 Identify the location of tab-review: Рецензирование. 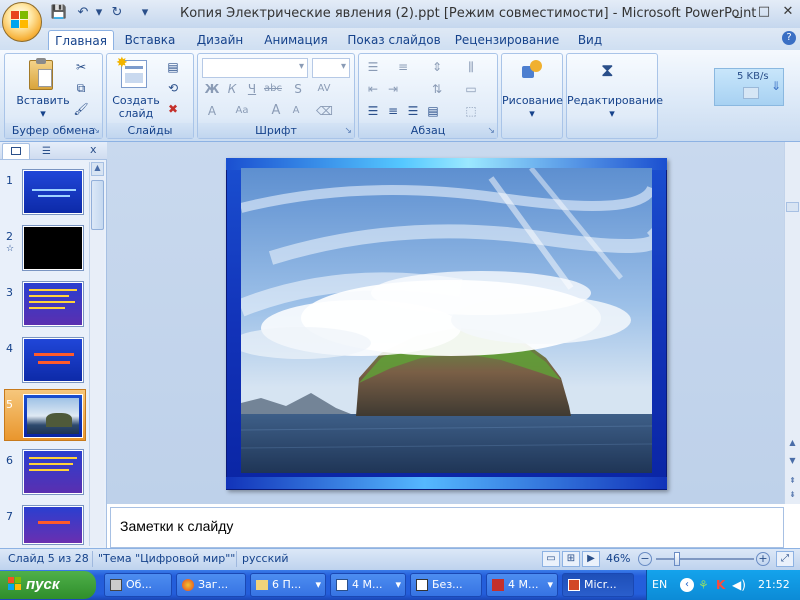
(507, 40).